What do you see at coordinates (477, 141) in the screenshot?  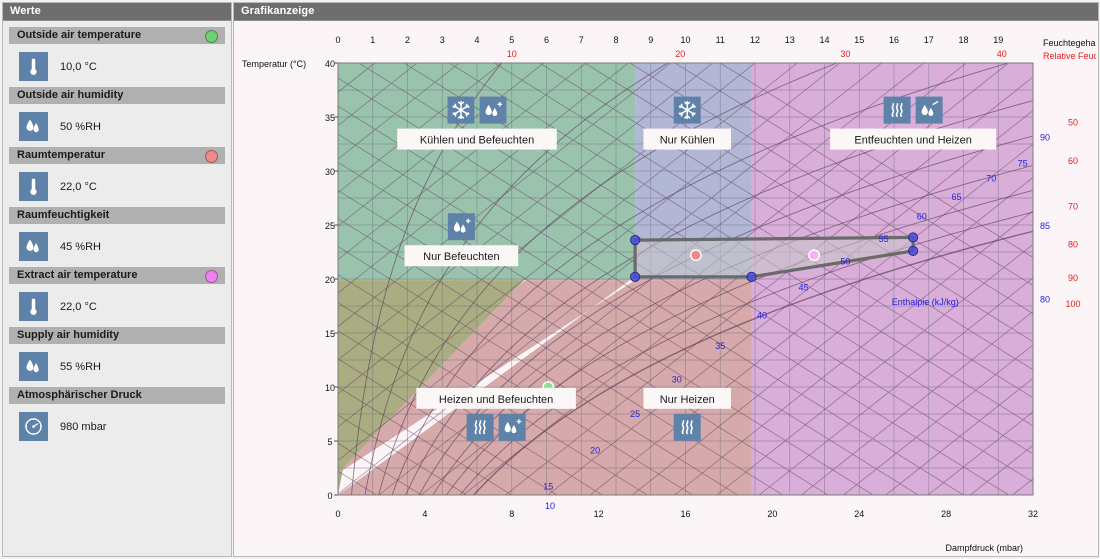 I see `zone-tag-label-0: Kühlen und Befeuchten` at bounding box center [477, 141].